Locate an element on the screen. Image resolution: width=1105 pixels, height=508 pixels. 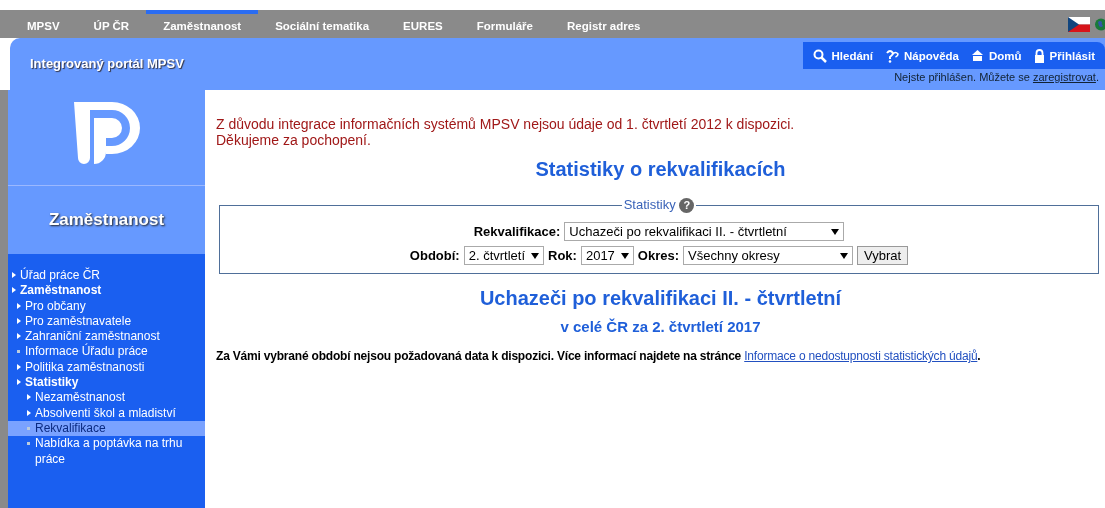
nav-tab: Registr adres is located at coordinates (604, 24).